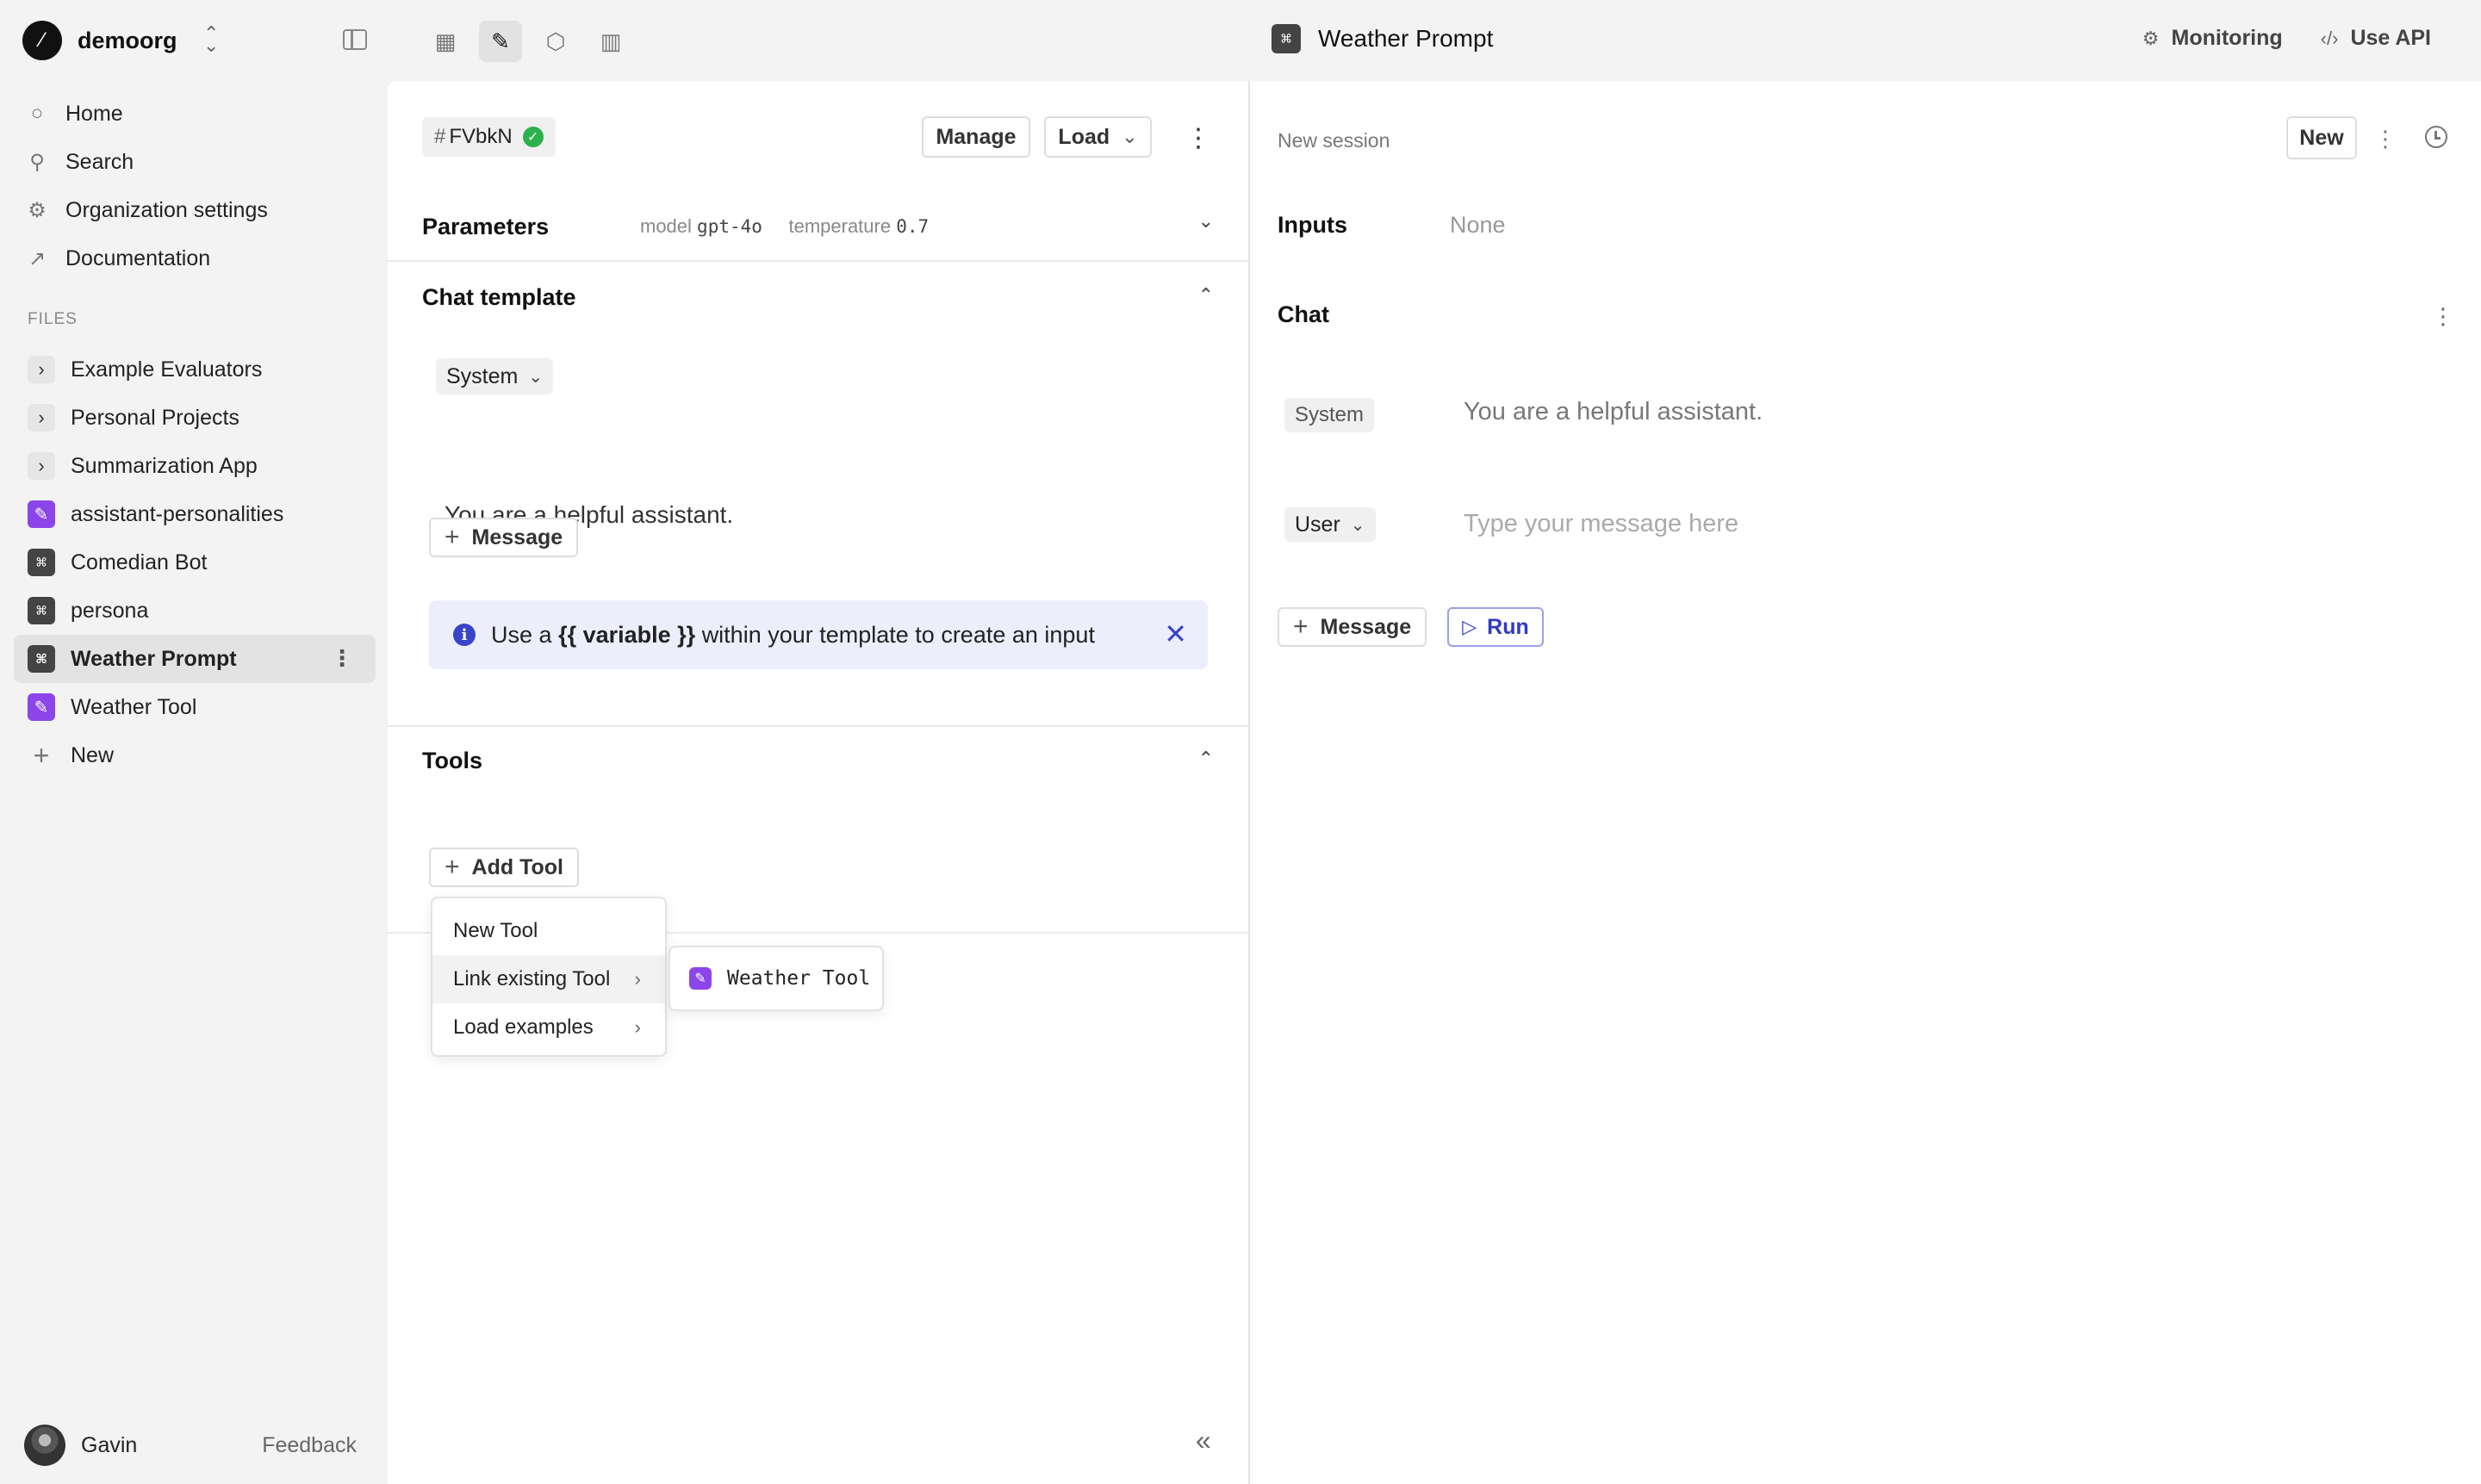 This screenshot has width=2481, height=1484. Describe the element at coordinates (110, 610) in the screenshot. I see `file-label: persona` at that location.